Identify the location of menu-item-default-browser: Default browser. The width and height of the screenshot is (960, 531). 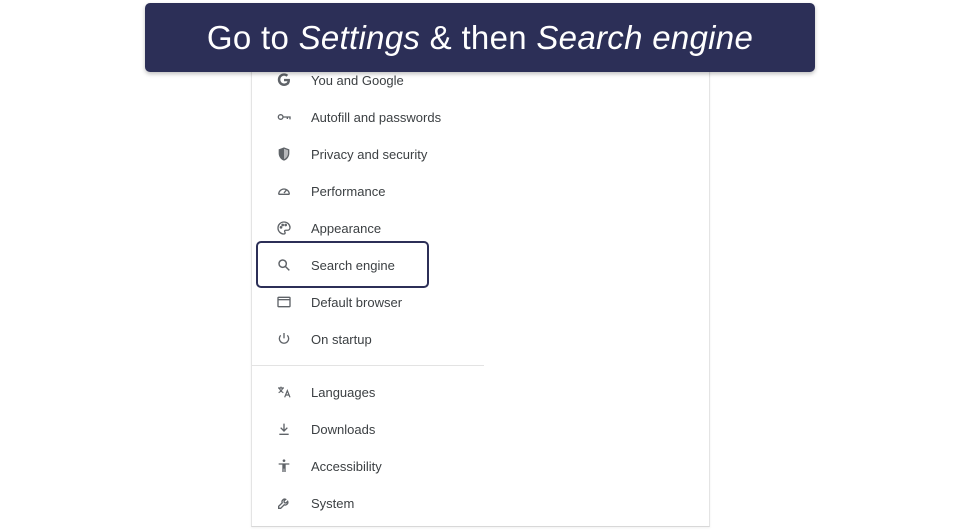
(368, 302).